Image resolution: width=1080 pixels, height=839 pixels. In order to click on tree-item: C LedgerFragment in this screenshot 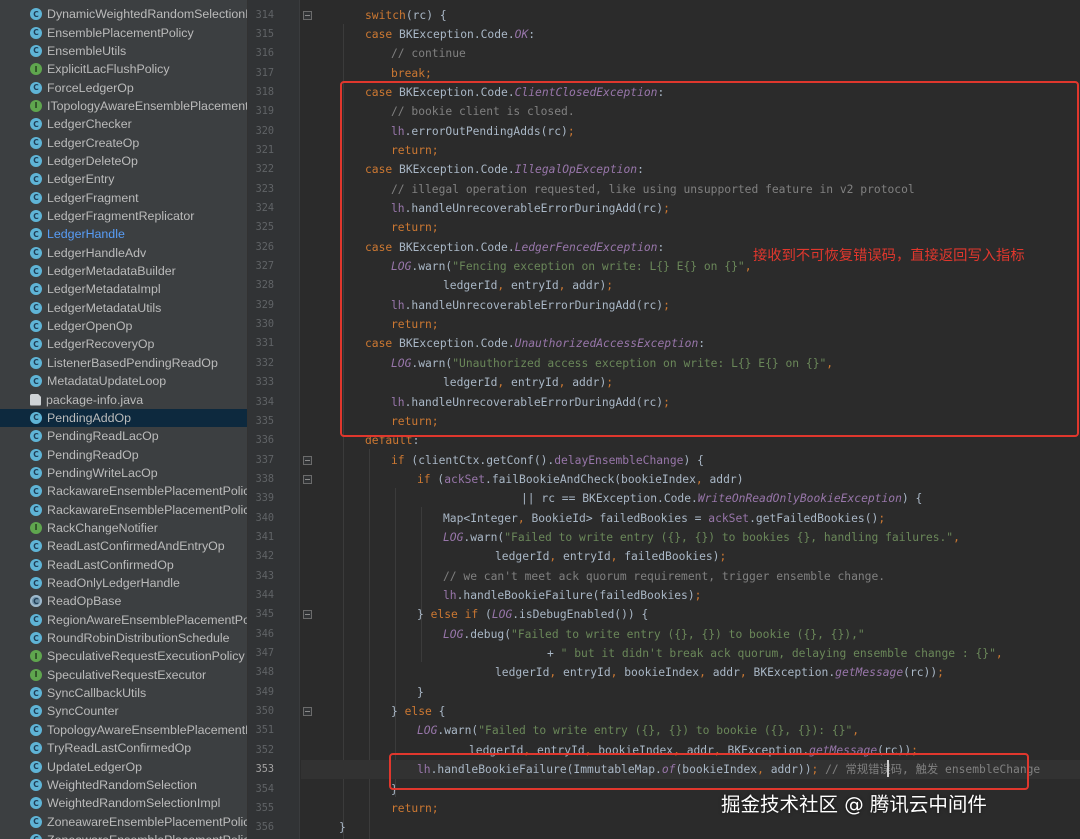, I will do `click(123, 198)`.